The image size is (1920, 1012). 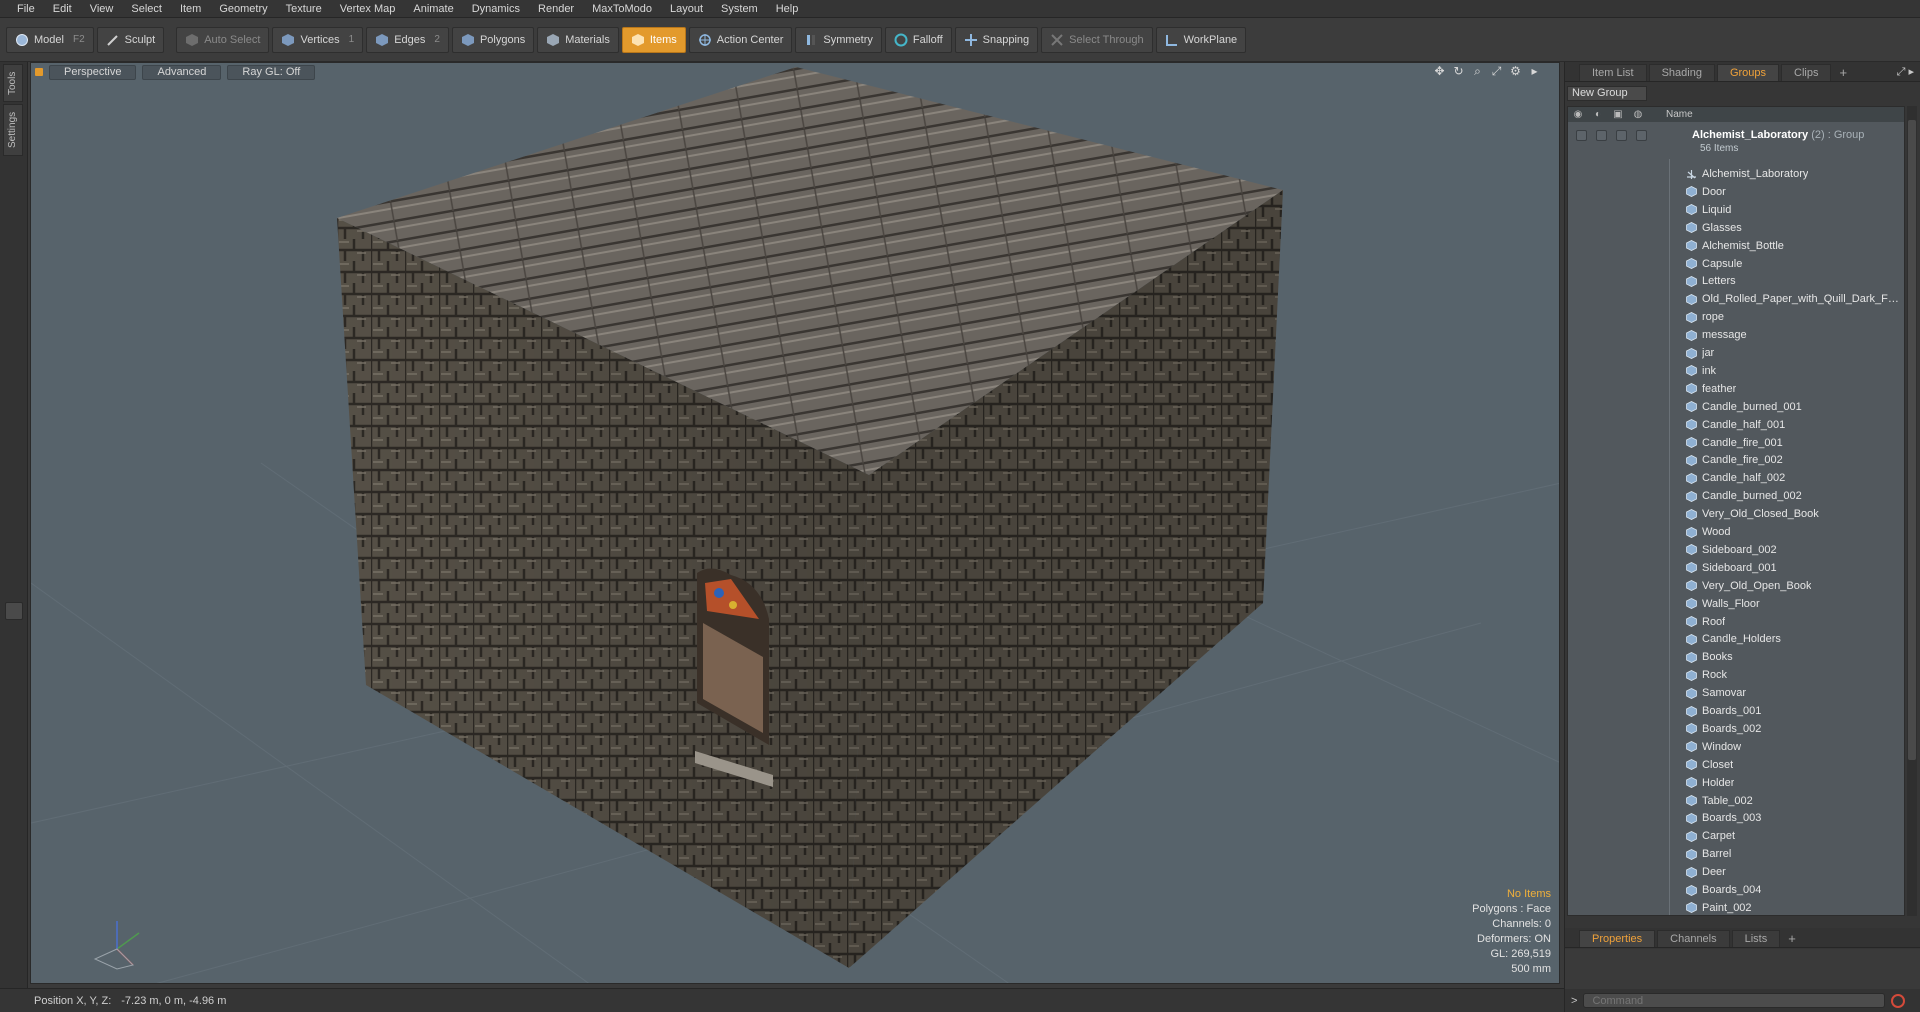 I want to click on list-item: Door, so click(x=1736, y=192).